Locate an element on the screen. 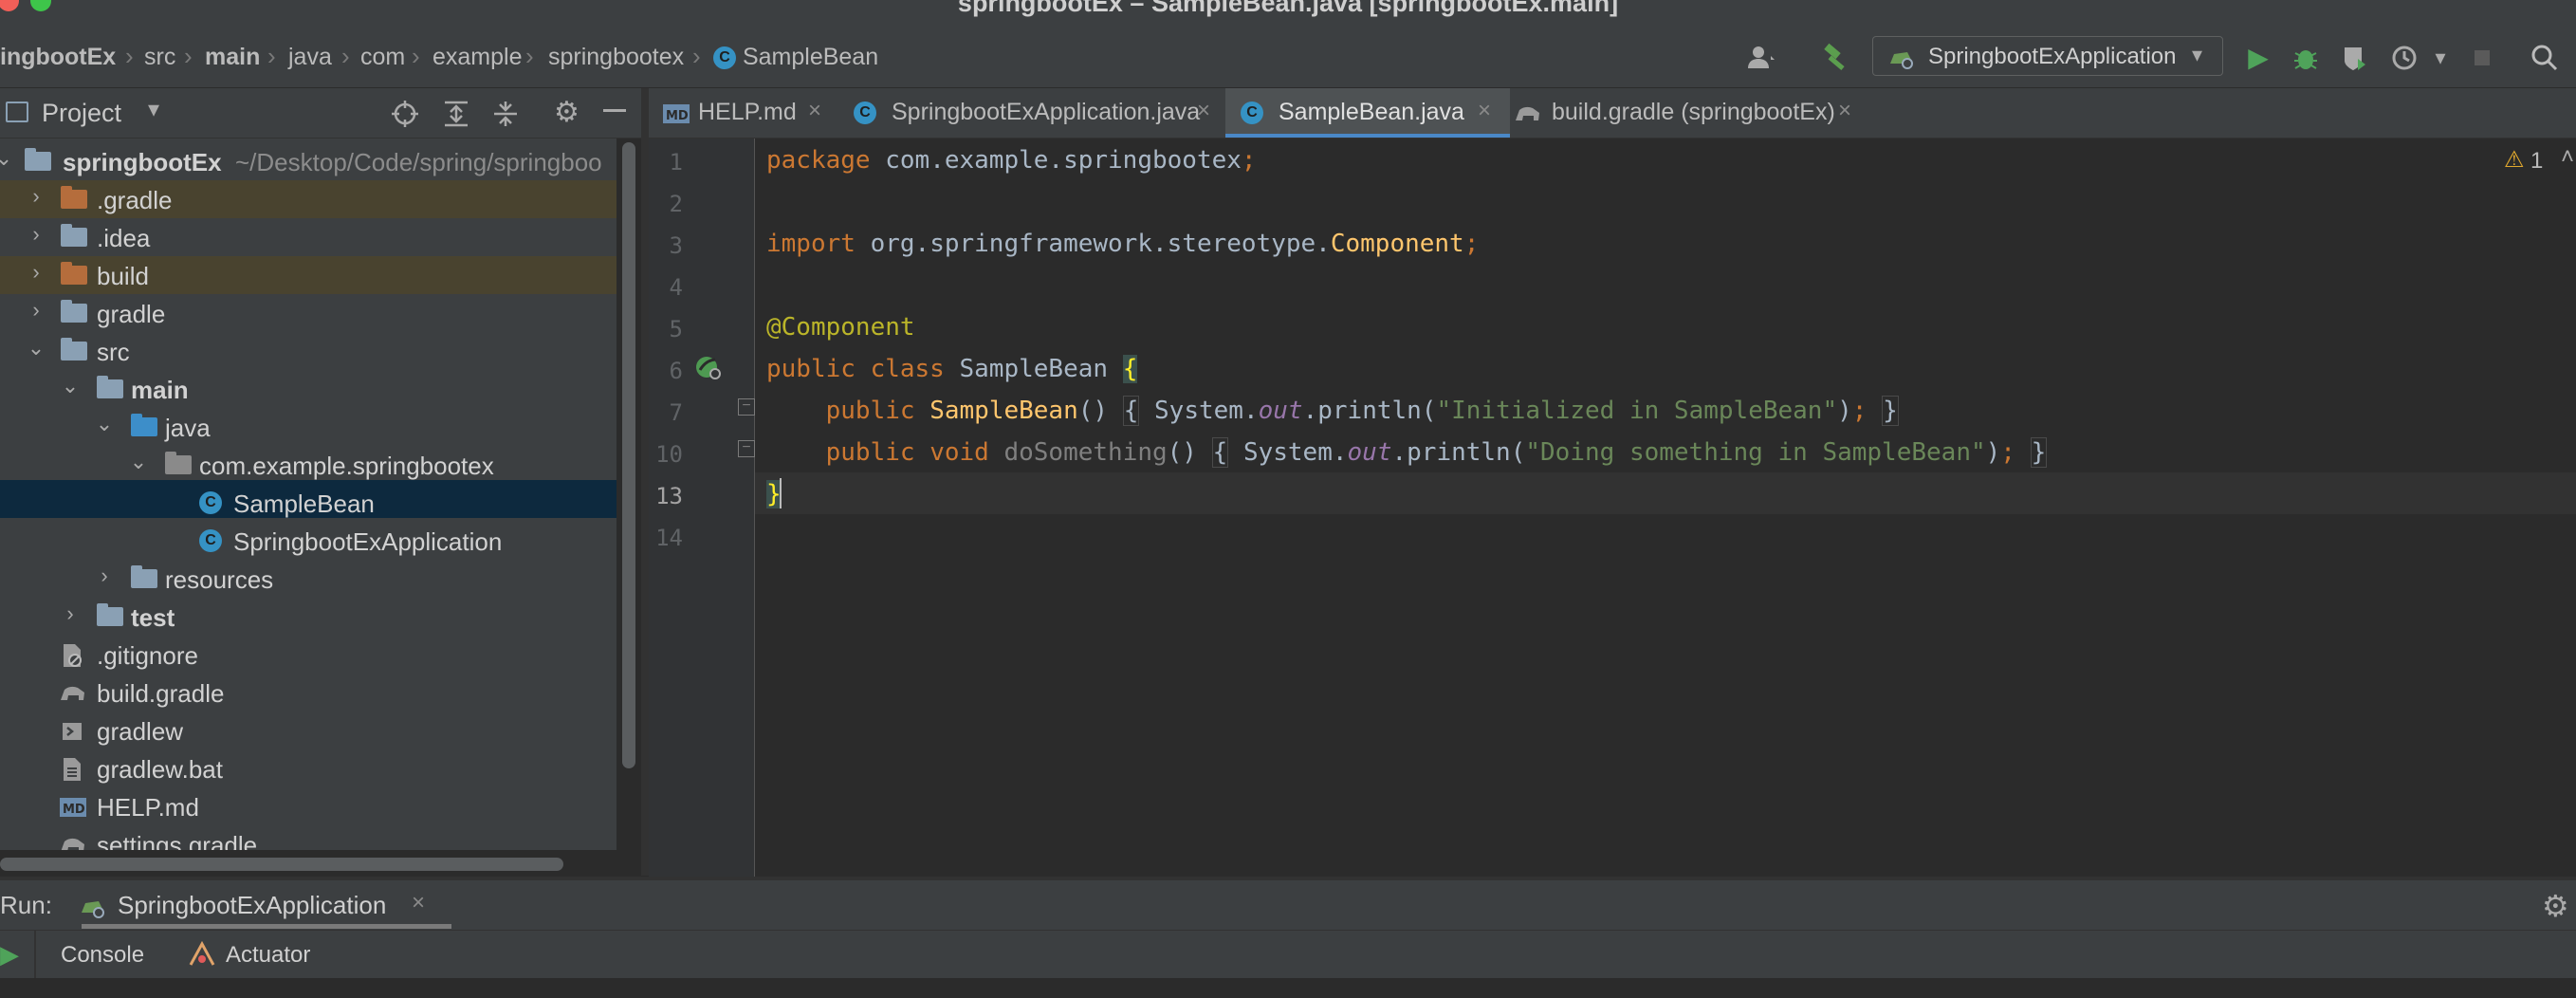 This screenshot has width=2576, height=998. coverage-icon is located at coordinates (2355, 58).